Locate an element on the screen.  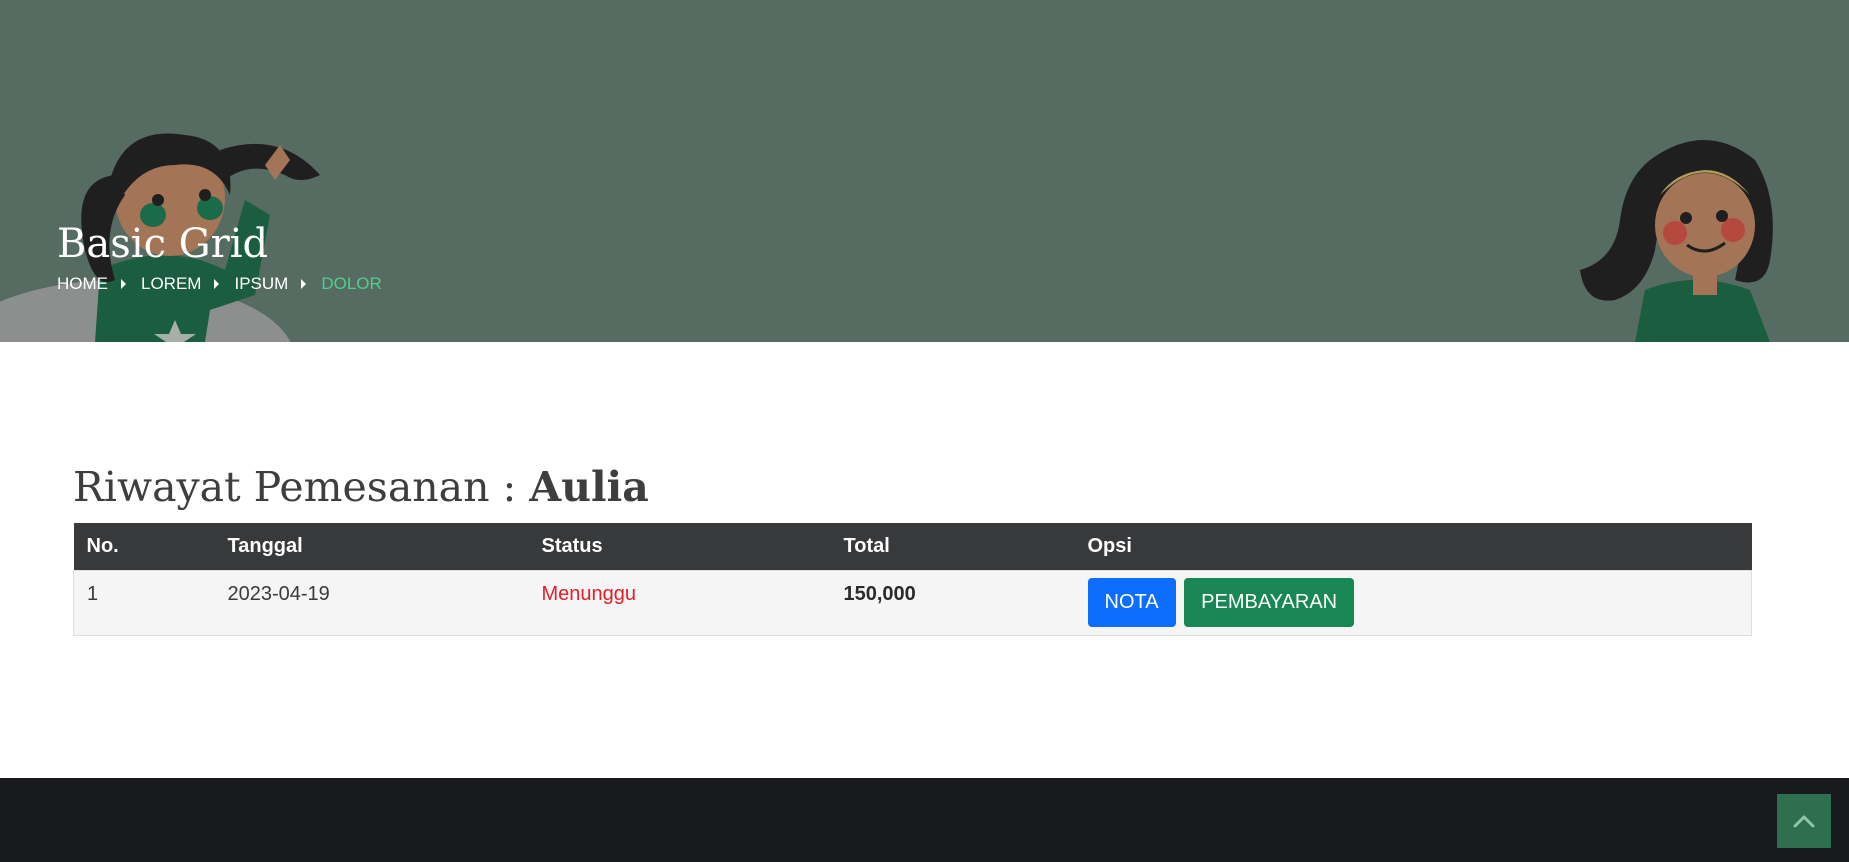
breadcrumb-home: HOME is located at coordinates (82, 284).